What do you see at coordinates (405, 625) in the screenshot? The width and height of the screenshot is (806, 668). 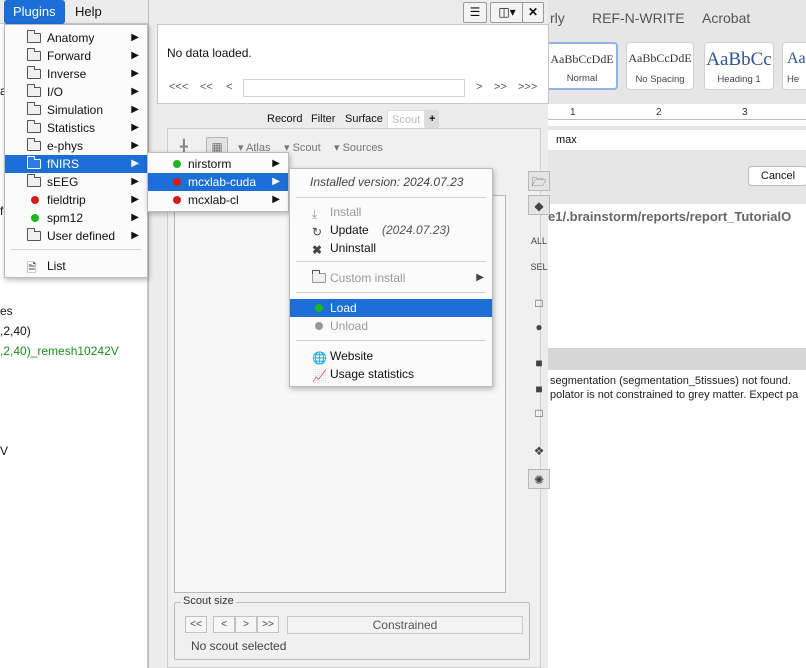 I see `constrained-toggle: Constrained` at bounding box center [405, 625].